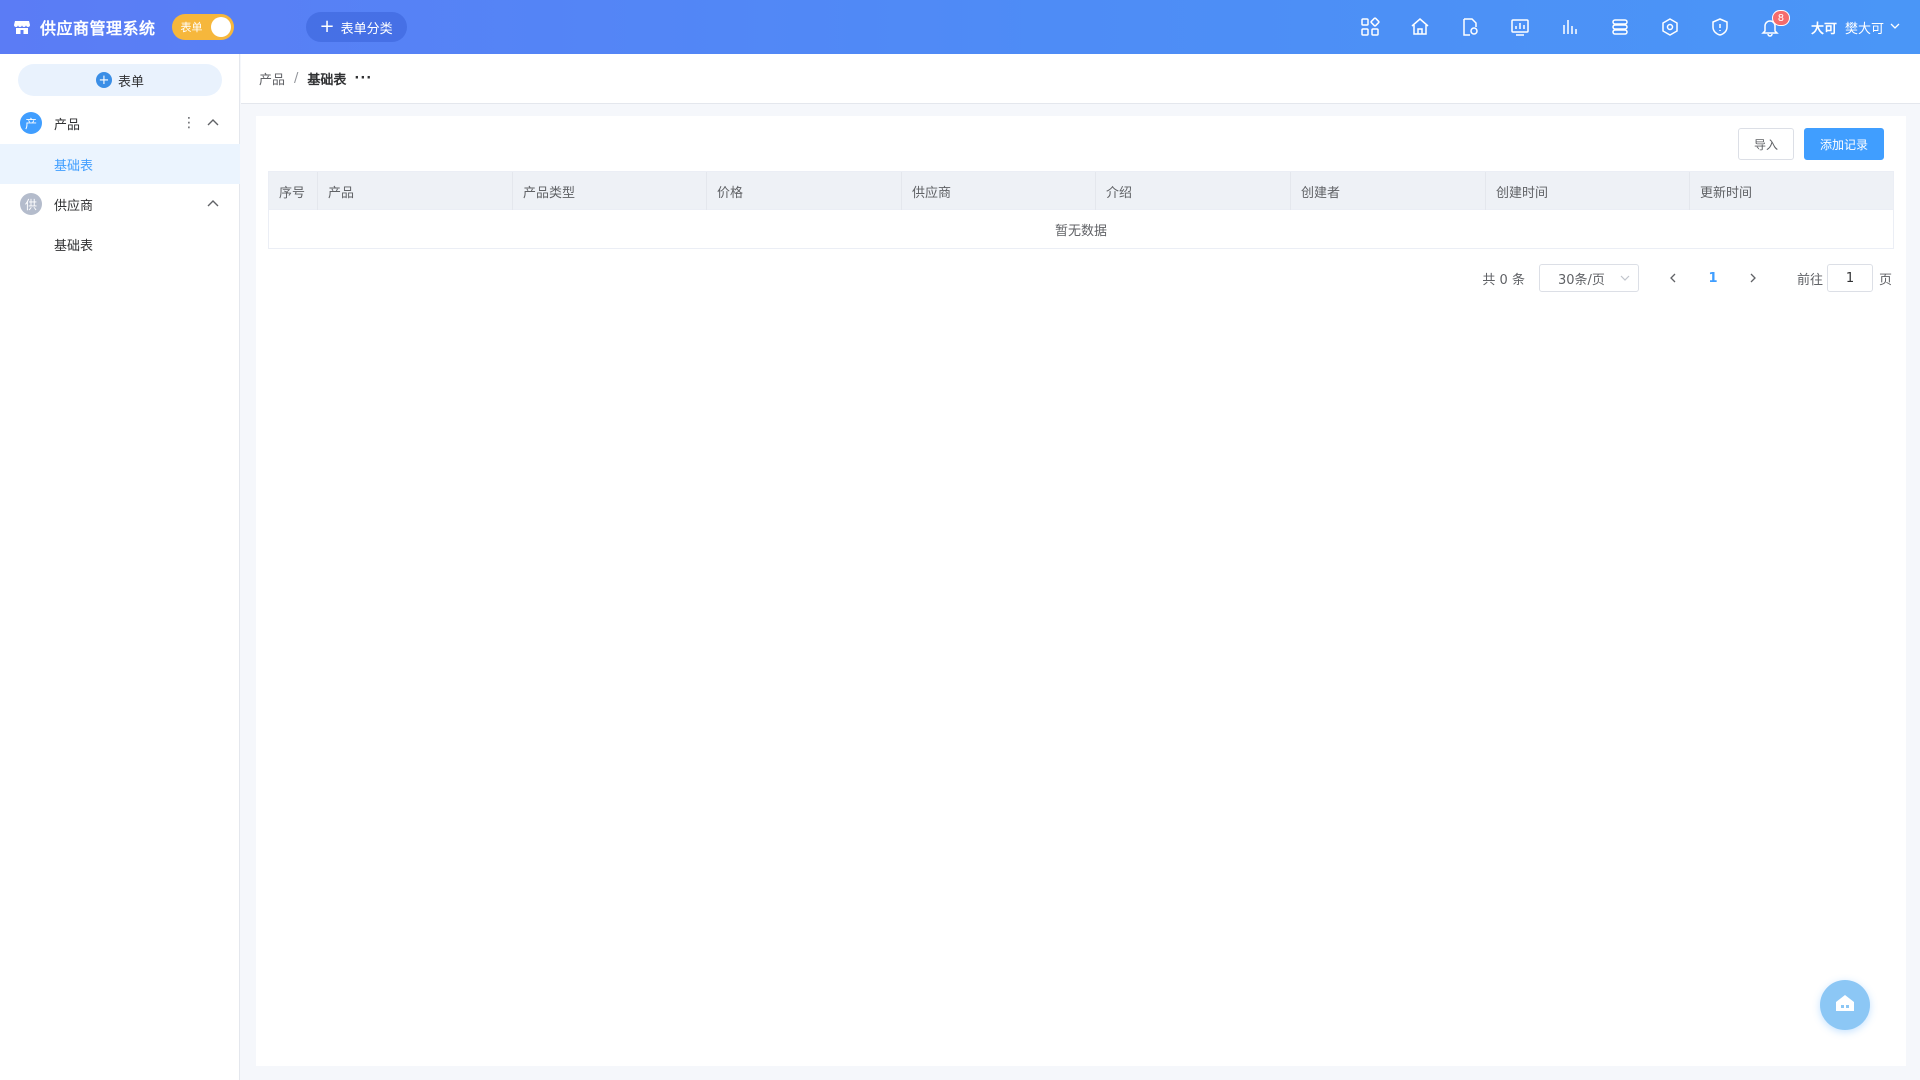  I want to click on breadcrumb-current: 基础表, so click(327, 80).